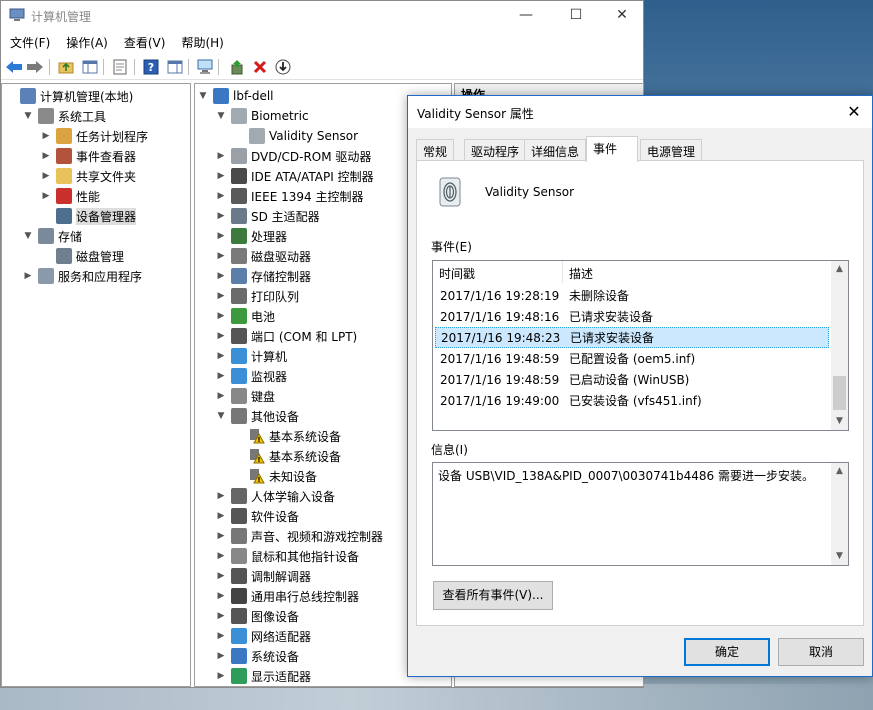  I want to click on tab-driver: 驱动程序, so click(495, 150).